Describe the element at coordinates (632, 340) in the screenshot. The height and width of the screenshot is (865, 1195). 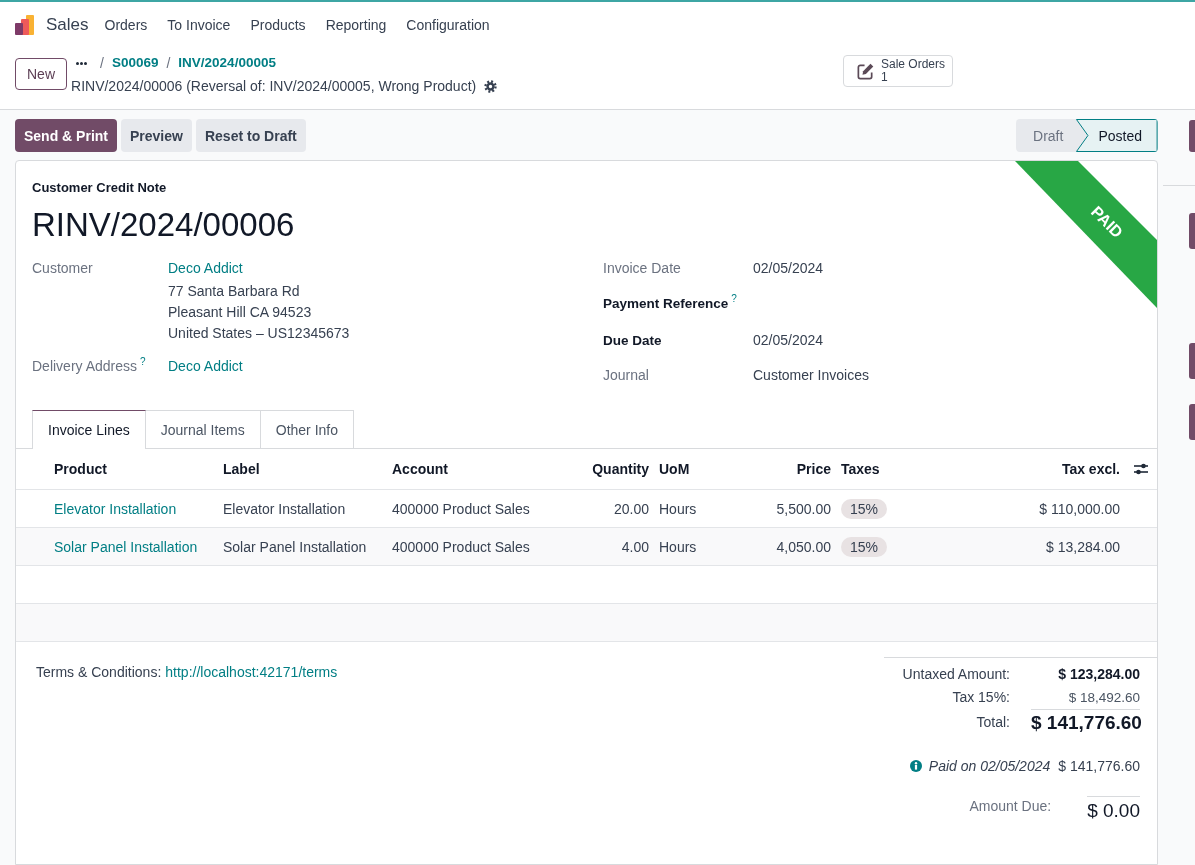
I see `field-label: Due Date` at that location.